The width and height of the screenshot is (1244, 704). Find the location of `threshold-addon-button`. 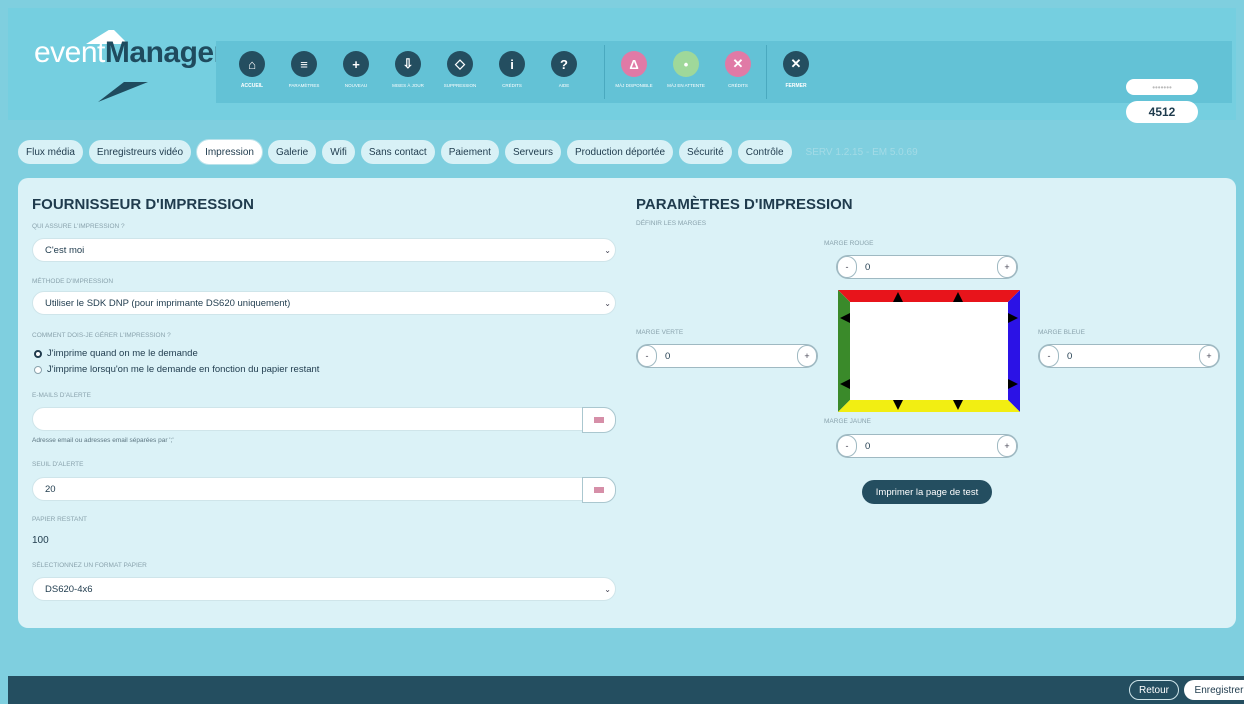

threshold-addon-button is located at coordinates (599, 490).